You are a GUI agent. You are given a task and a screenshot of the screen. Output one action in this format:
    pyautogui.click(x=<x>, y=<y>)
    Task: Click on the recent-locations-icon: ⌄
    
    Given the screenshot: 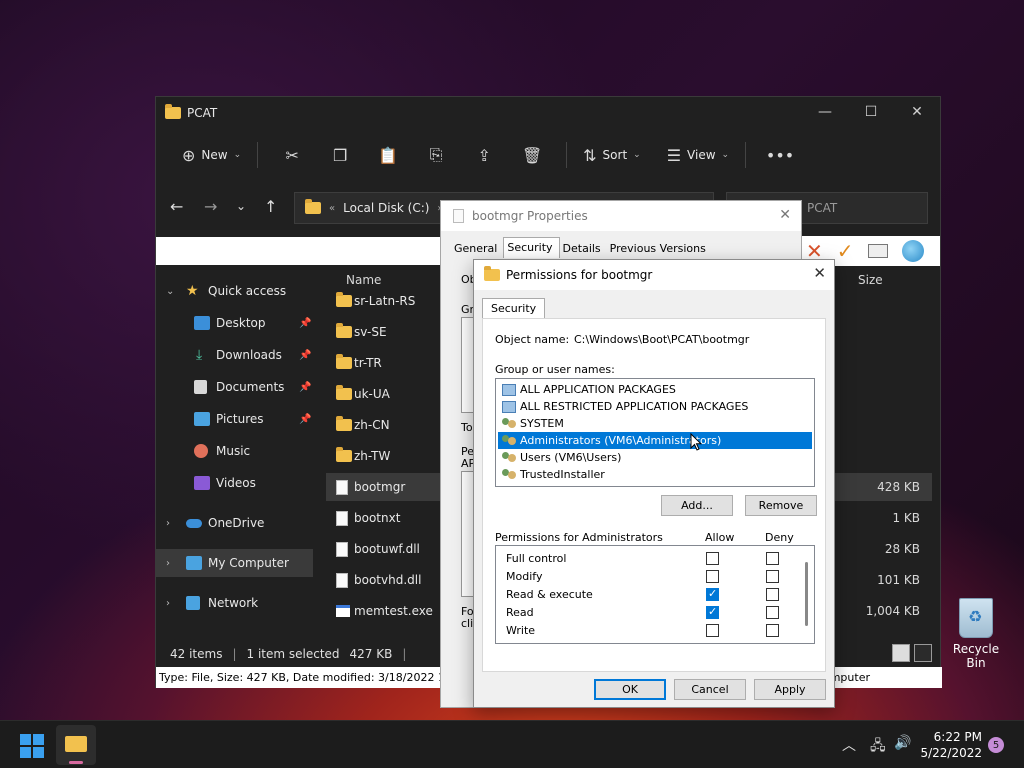 What is the action you would take?
    pyautogui.click(x=241, y=206)
    